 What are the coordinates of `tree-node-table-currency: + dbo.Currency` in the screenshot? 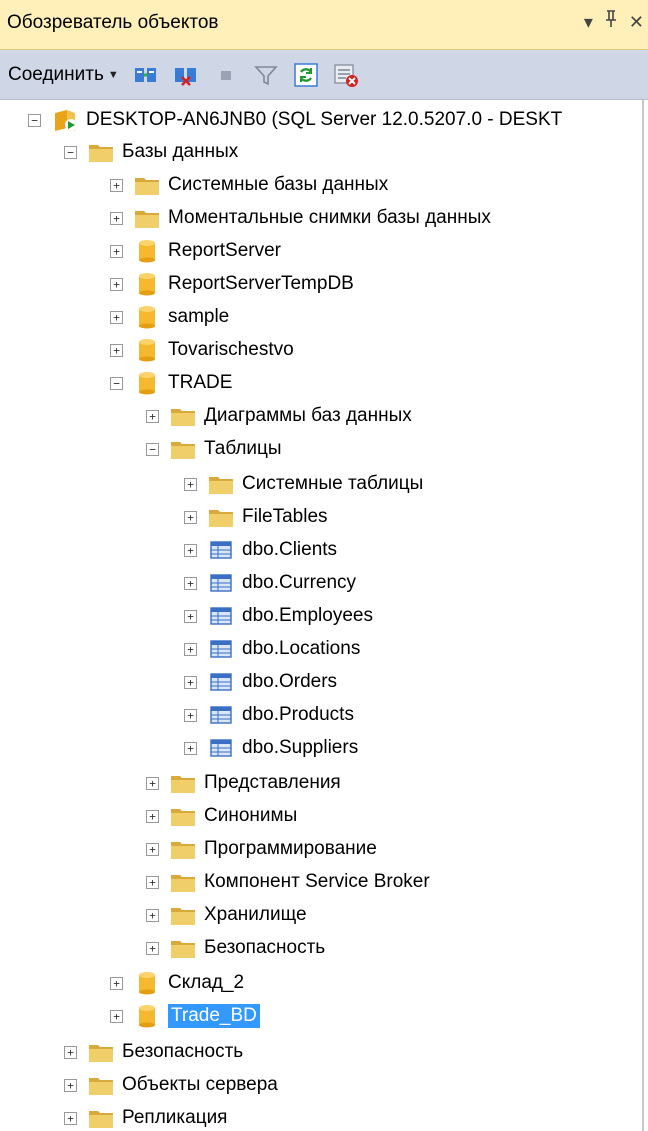 It's located at (270, 583).